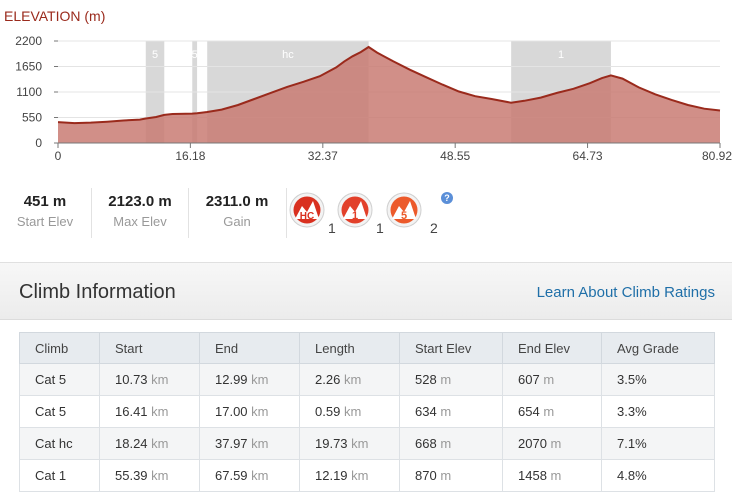 Image resolution: width=732 pixels, height=499 pixels. What do you see at coordinates (97, 292) in the screenshot?
I see `section-title: Climb Information` at bounding box center [97, 292].